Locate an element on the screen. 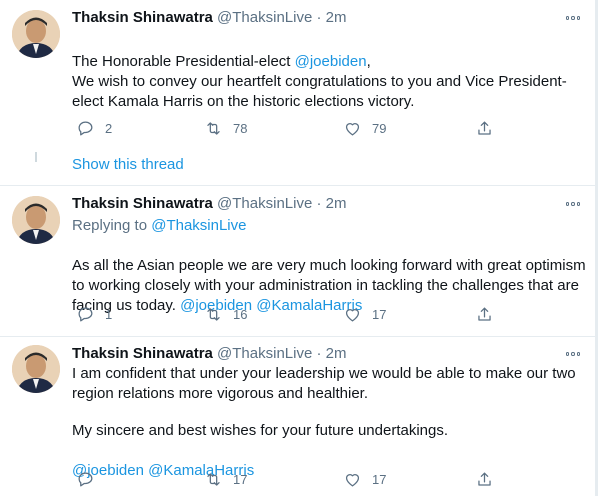  reply-count: 1 is located at coordinates (109, 314).